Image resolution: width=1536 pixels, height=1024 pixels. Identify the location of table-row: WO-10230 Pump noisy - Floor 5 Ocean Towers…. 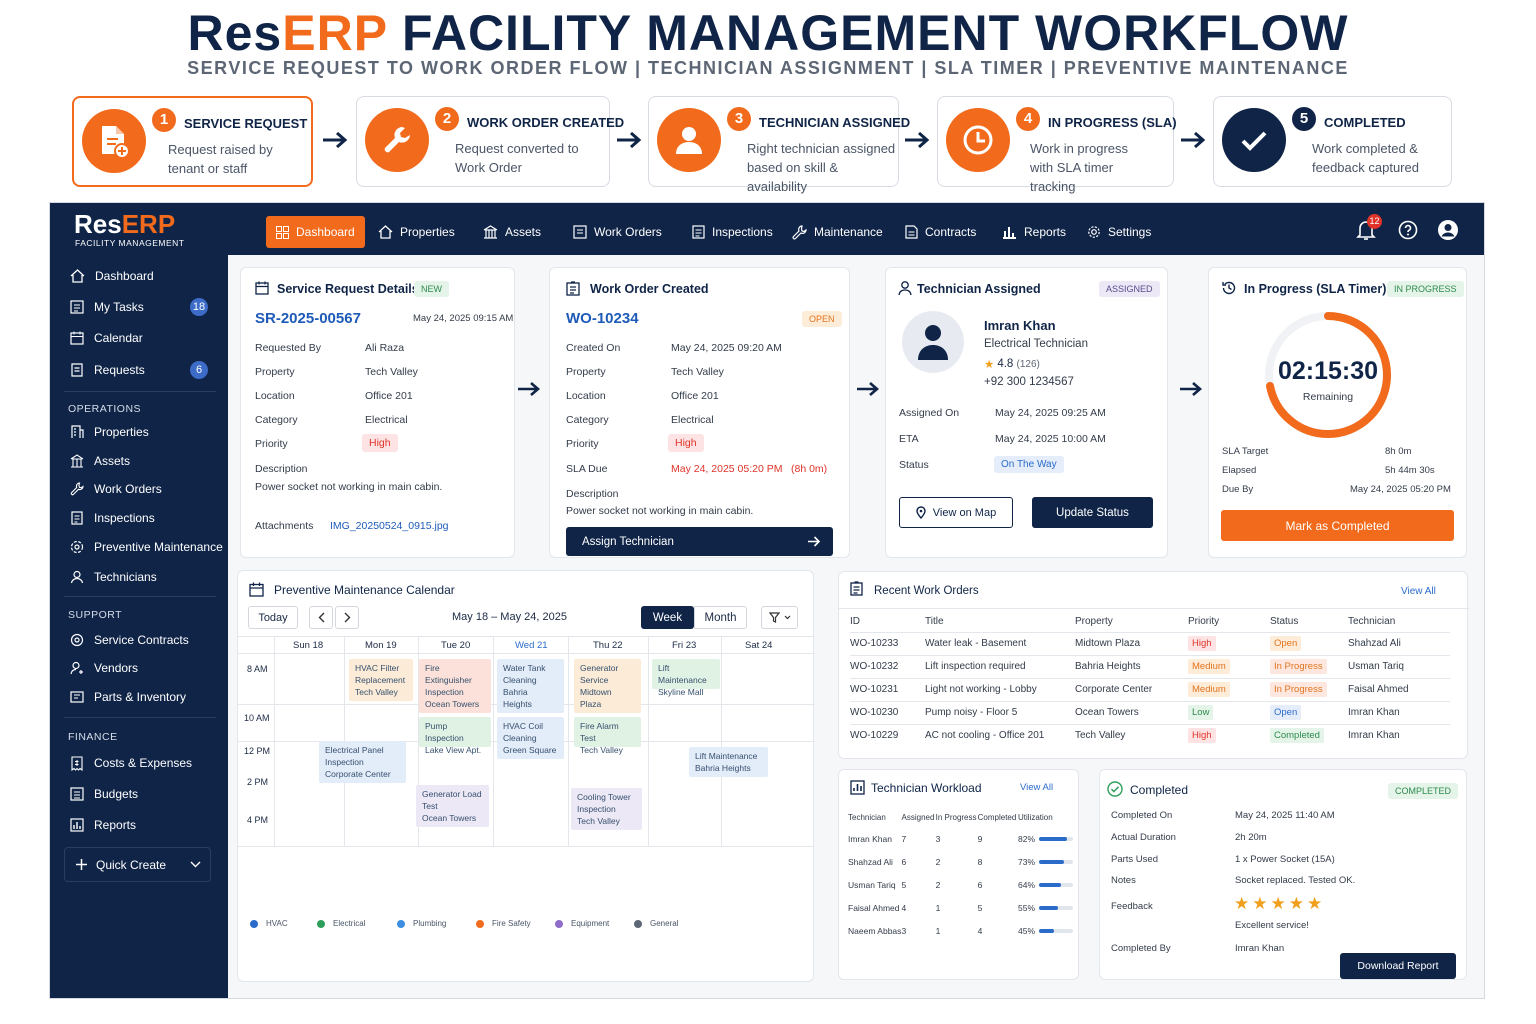
(1150, 712).